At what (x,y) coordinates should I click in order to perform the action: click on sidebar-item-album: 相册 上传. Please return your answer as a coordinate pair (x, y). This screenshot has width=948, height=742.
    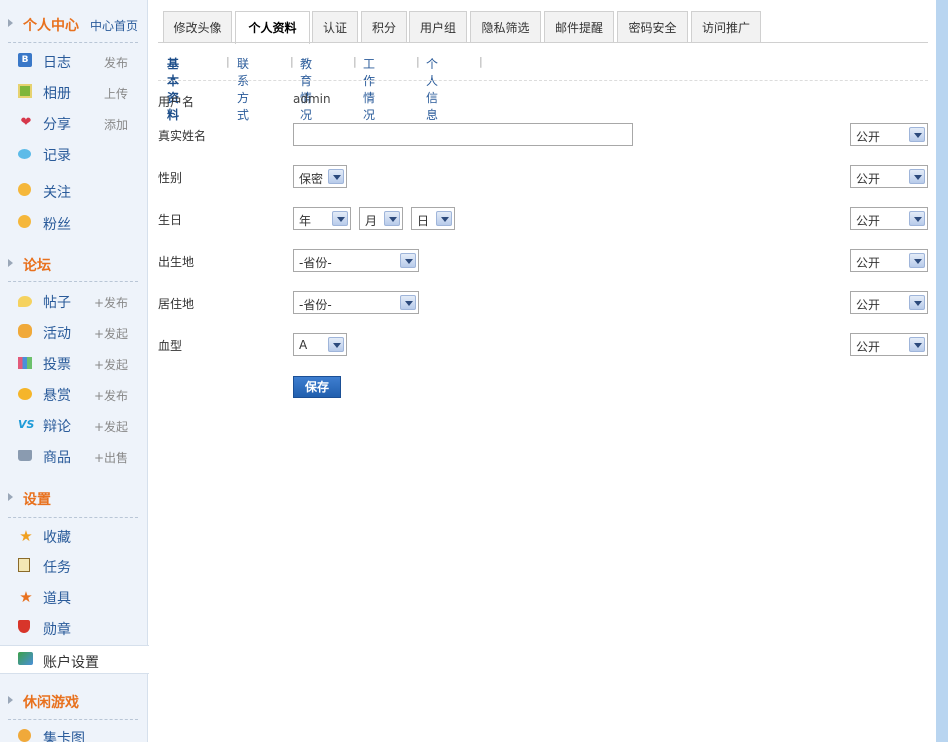
    Looking at the image, I should click on (74, 92).